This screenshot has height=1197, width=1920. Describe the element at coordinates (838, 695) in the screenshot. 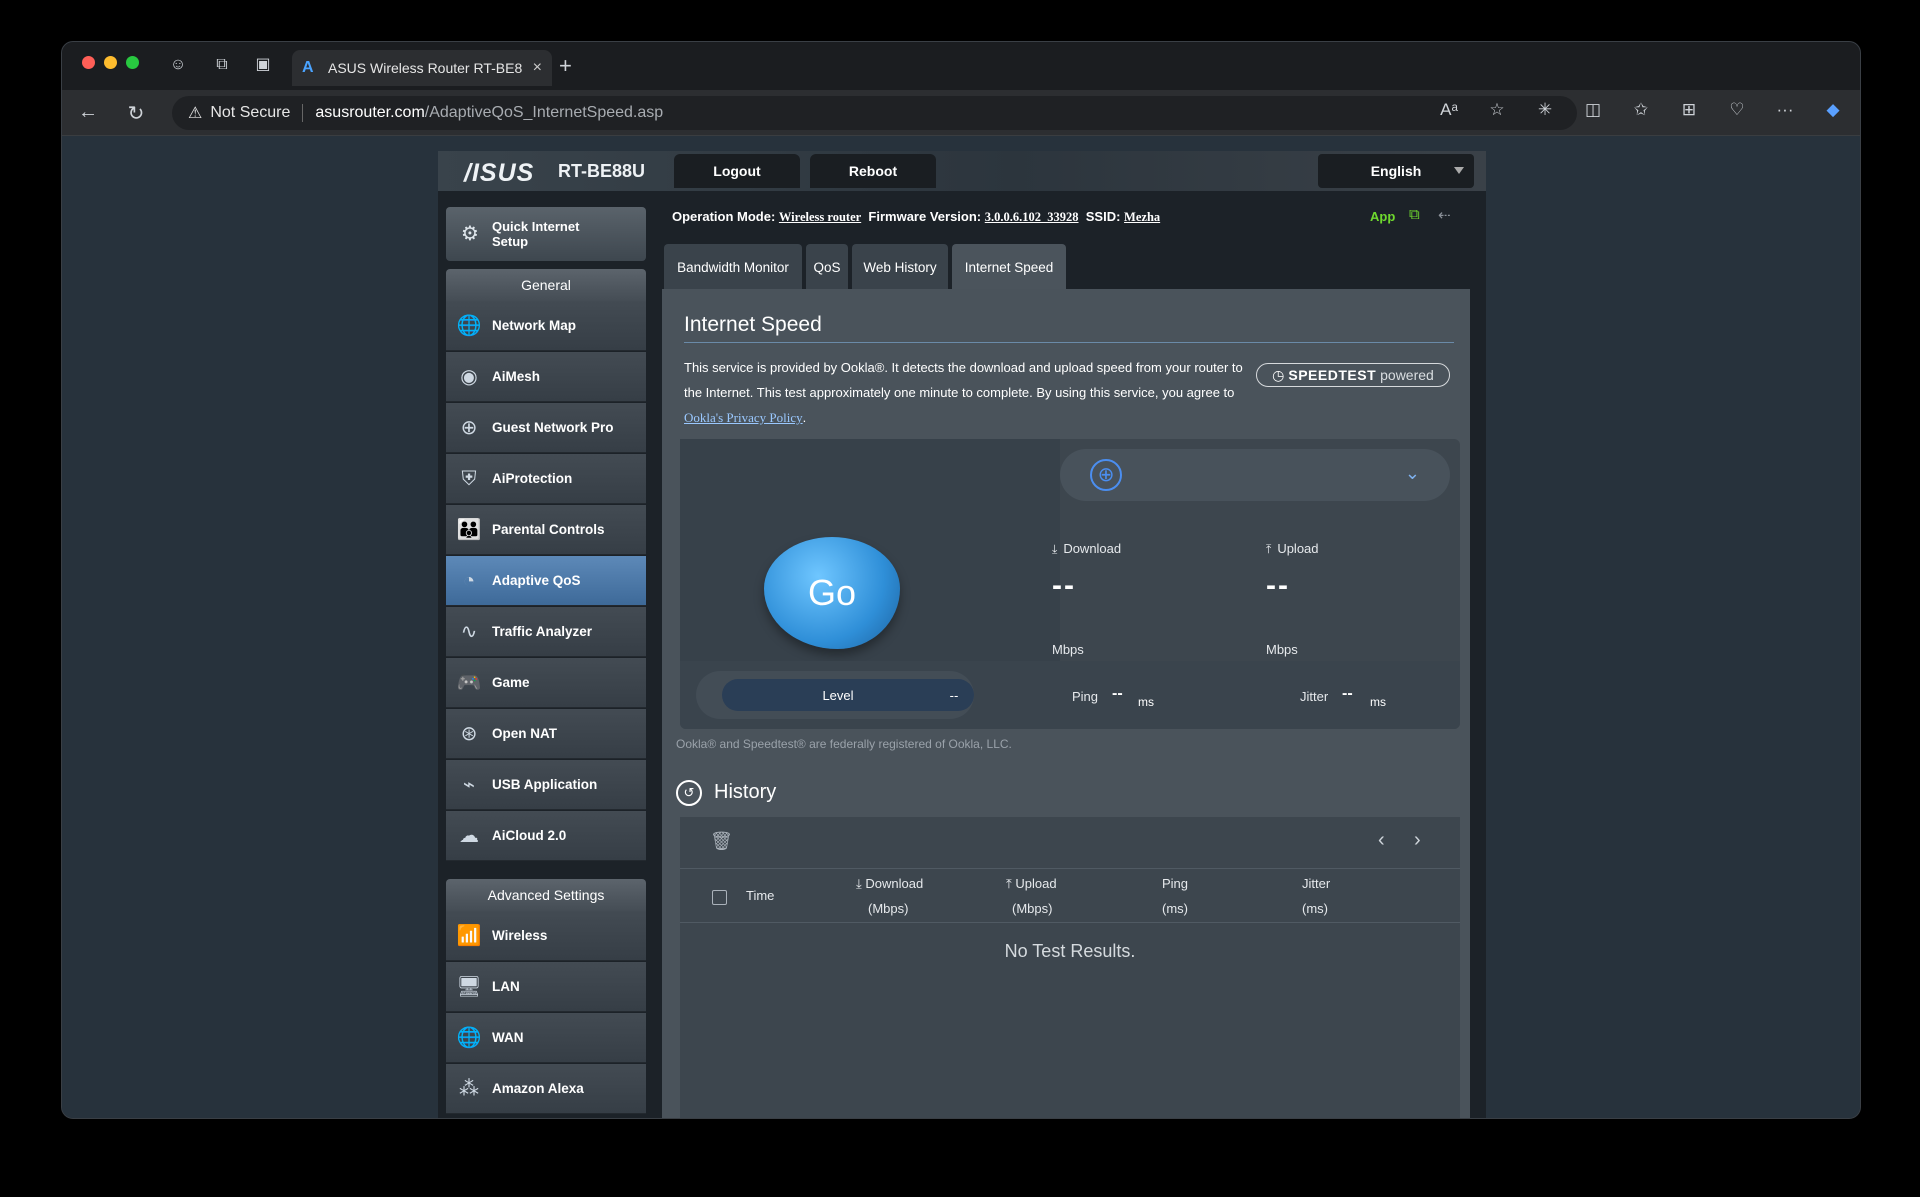

I see `level-label: Level` at that location.